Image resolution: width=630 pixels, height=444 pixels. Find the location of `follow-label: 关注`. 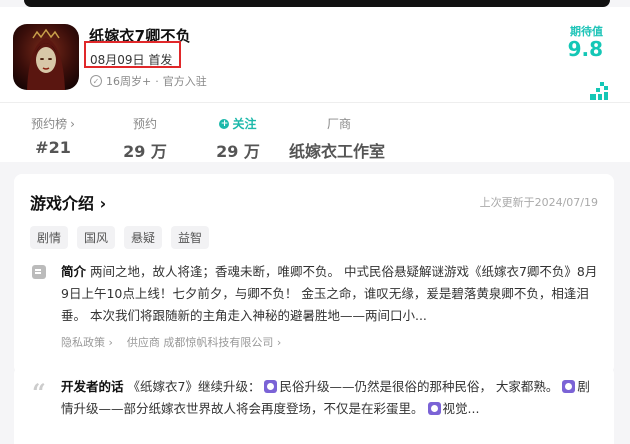

follow-label: 关注 is located at coordinates (244, 124).